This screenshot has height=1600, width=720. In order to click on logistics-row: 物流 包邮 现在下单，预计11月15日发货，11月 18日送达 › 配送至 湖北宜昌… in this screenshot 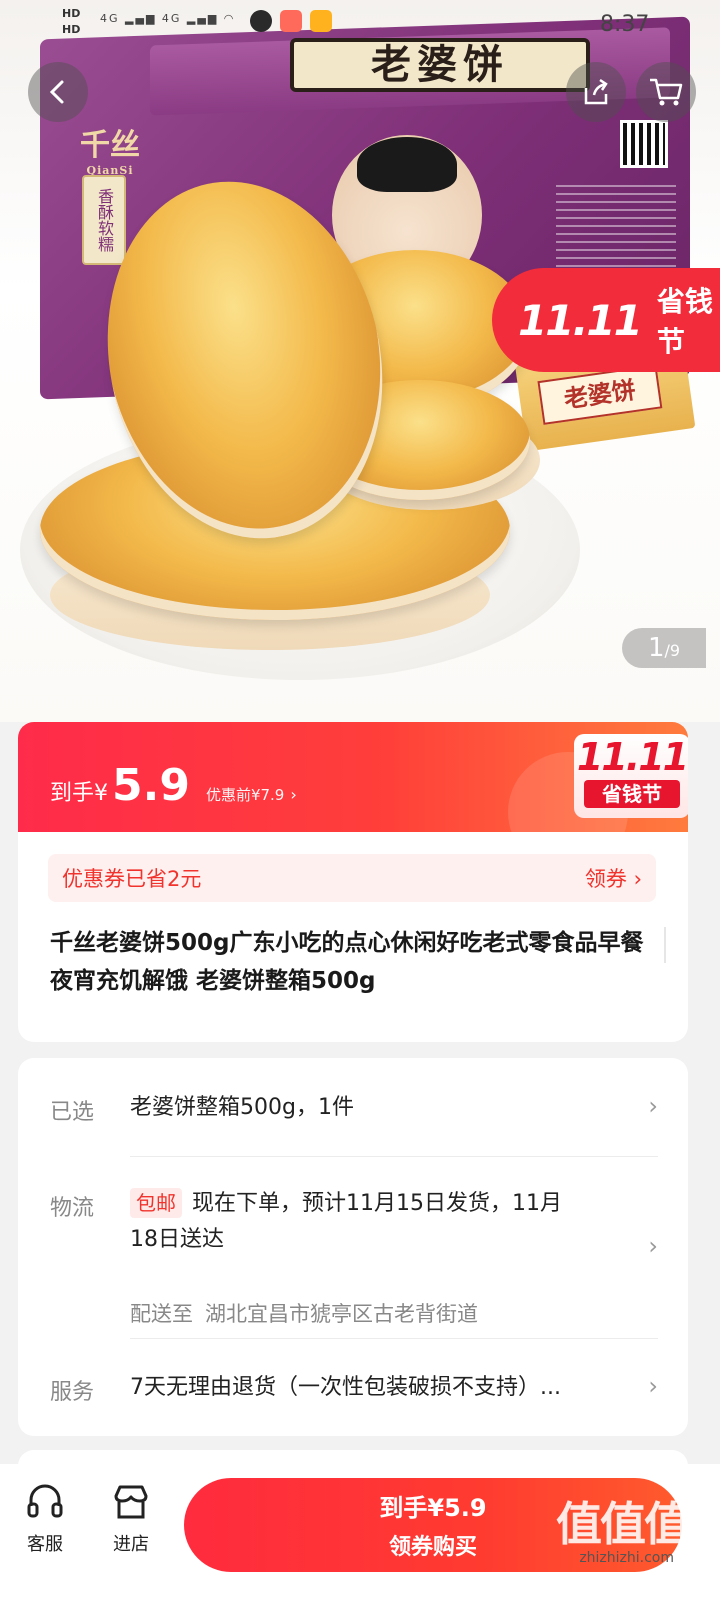, I will do `click(354, 1261)`.